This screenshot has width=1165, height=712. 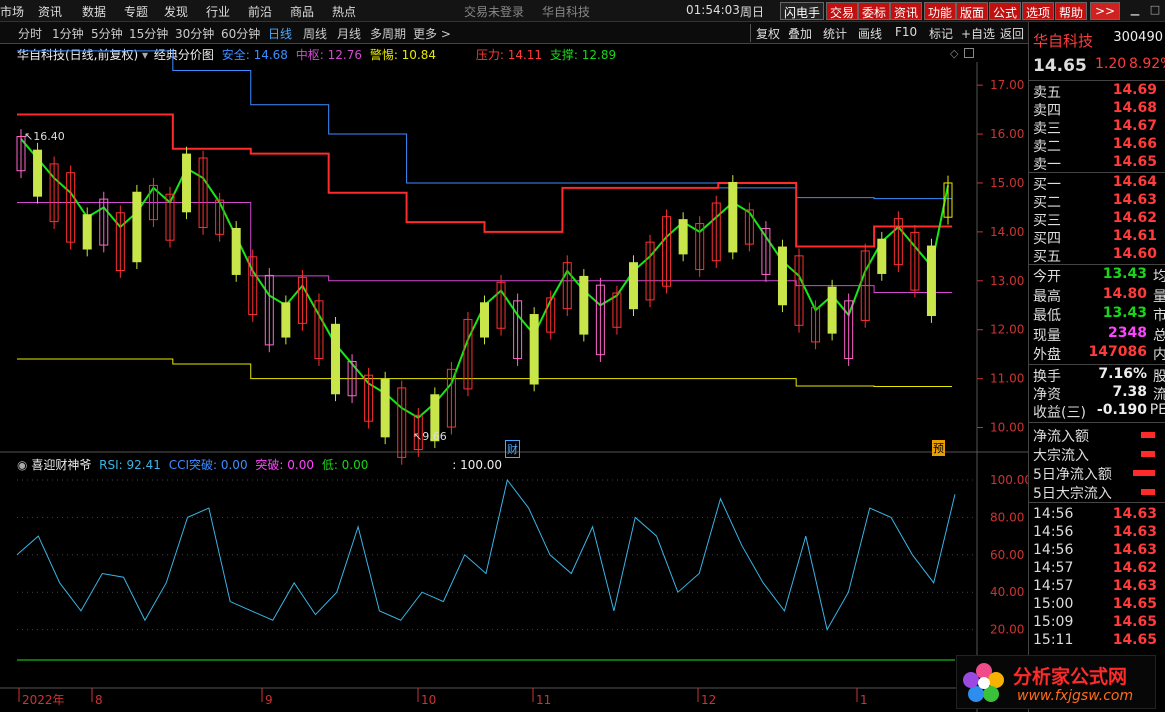 I want to click on menu-frontier: 前沿, so click(x=260, y=11).